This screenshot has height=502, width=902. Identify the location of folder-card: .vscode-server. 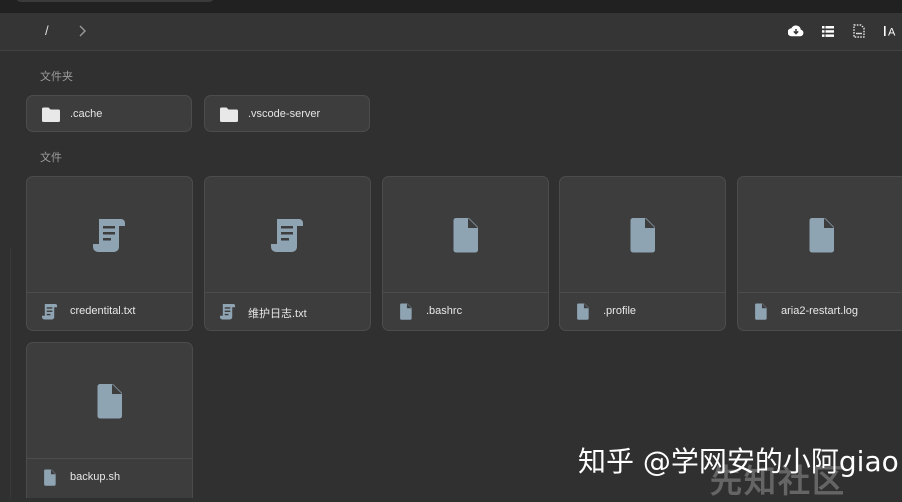
(287, 113).